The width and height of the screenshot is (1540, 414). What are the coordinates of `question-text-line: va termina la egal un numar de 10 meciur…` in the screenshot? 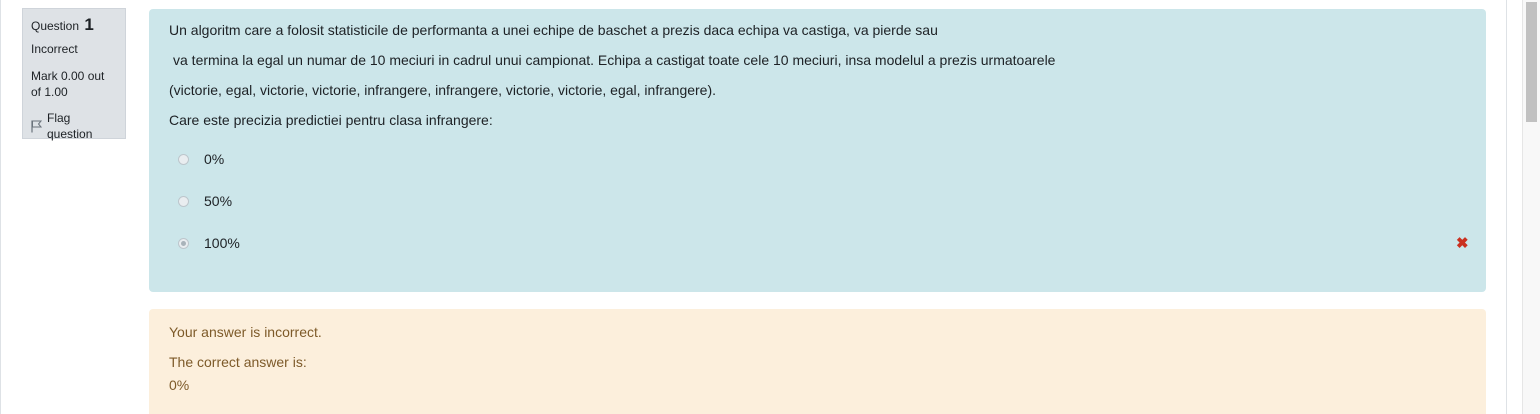 It's located at (614, 60).